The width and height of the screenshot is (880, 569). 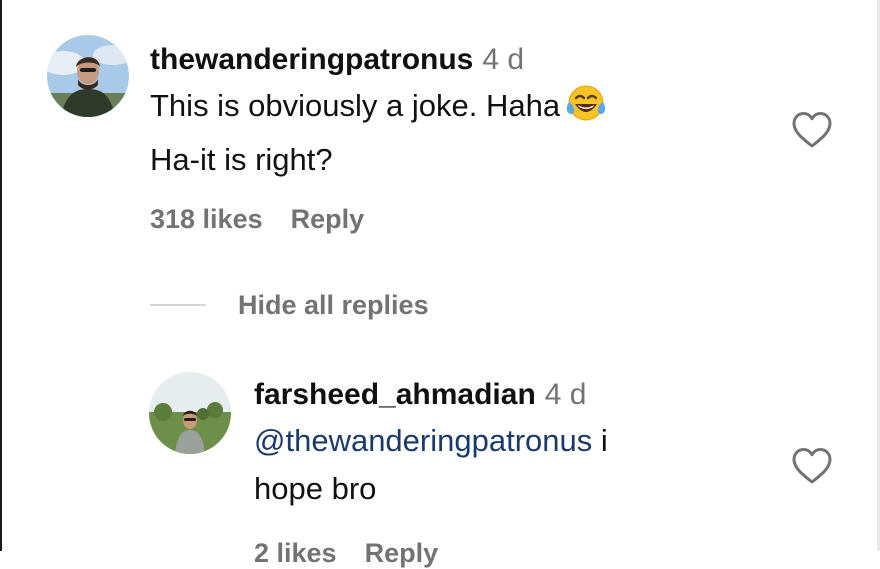 I want to click on comment-meta: 318 likes Reply, so click(x=257, y=219).